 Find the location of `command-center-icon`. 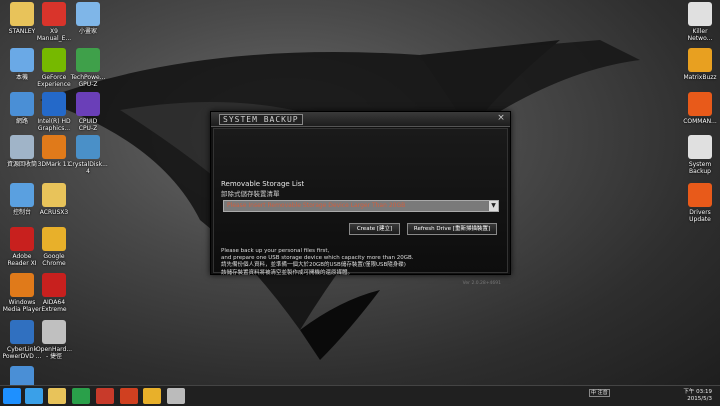

command-center-icon is located at coordinates (700, 104).